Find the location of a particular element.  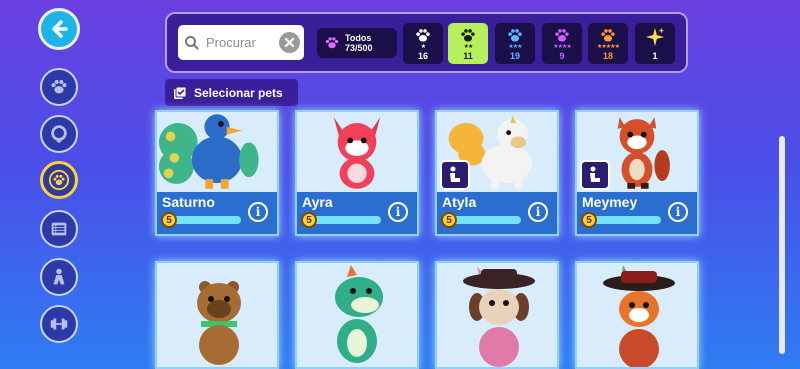

rarity-filter-special: 1 is located at coordinates (655, 43).